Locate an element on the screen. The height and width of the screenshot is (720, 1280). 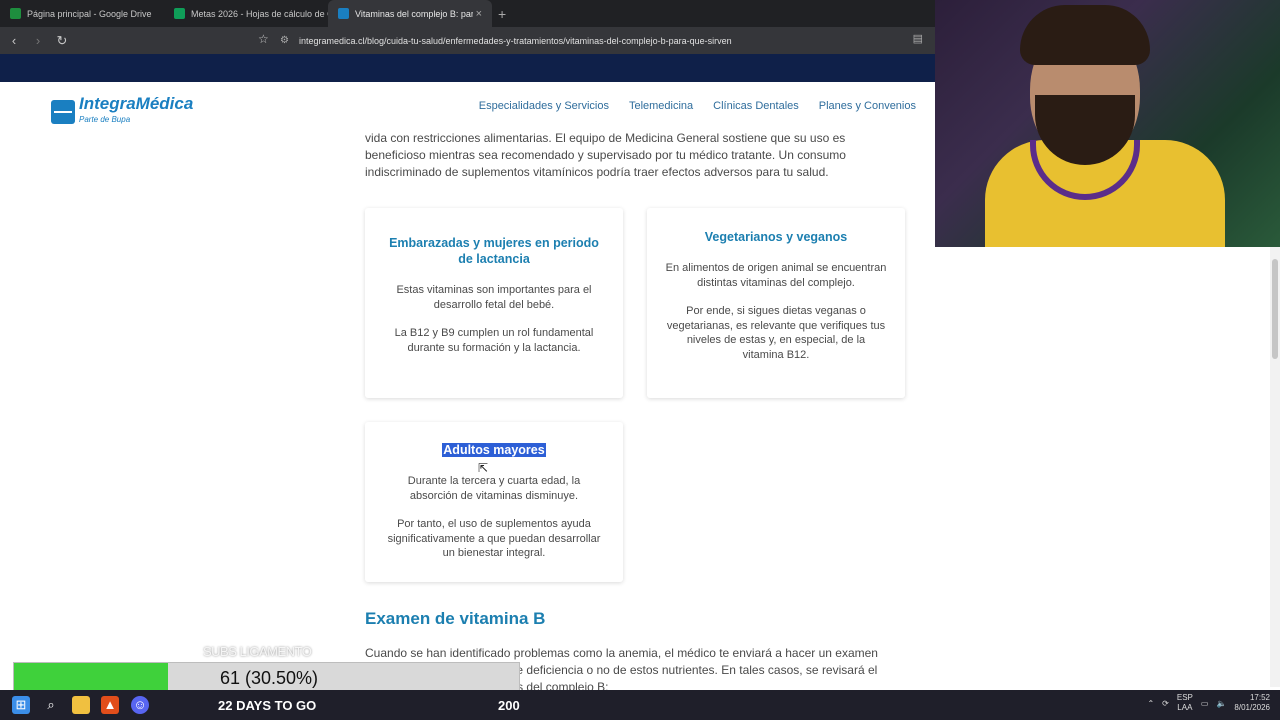
tab-title: Vitaminas del complejo B: para q is located at coordinates (414, 13).